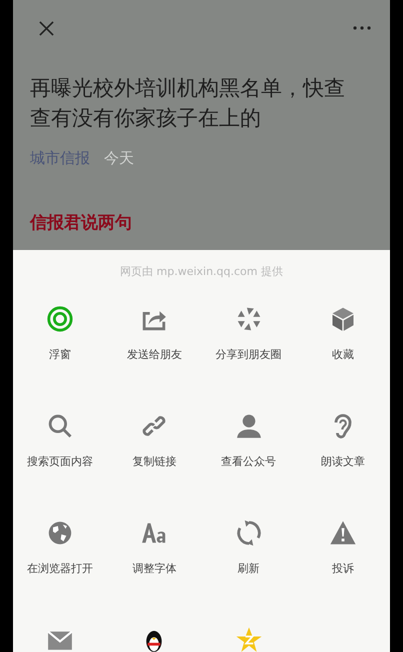 The width and height of the screenshot is (403, 652). I want to click on warning-icon, so click(342, 533).